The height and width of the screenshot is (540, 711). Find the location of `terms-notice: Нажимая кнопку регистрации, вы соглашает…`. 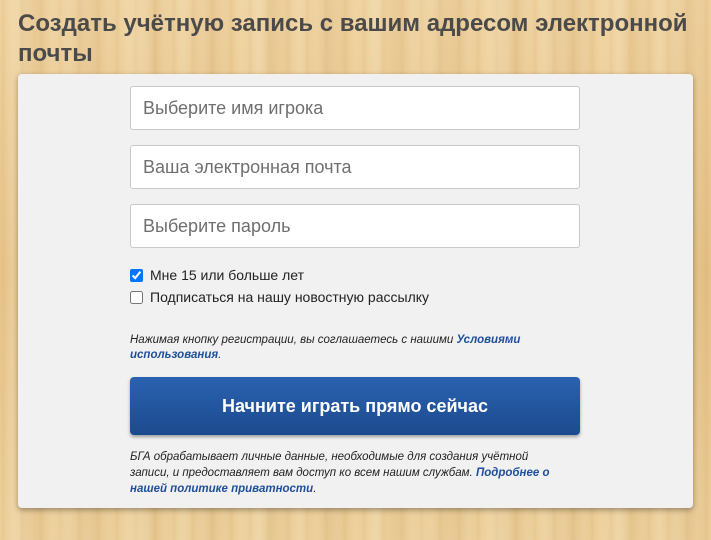

terms-notice: Нажимая кнопку регистрации, вы соглашает… is located at coordinates (355, 348).